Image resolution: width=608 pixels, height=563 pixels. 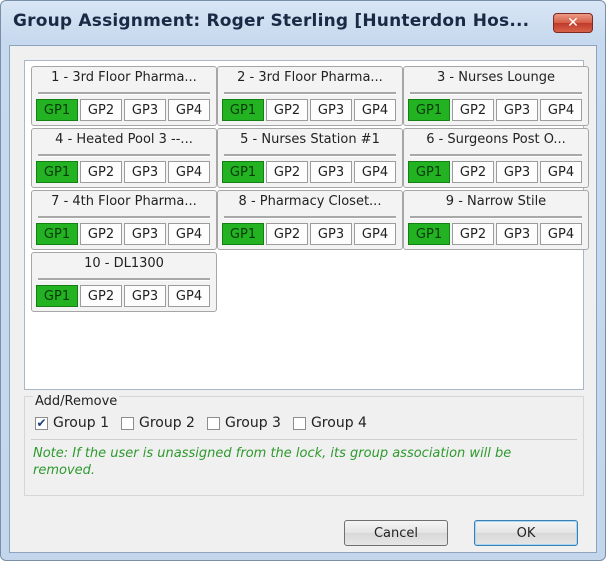 What do you see at coordinates (76, 401) in the screenshot?
I see `add-remove-legend: Add/Remove` at bounding box center [76, 401].